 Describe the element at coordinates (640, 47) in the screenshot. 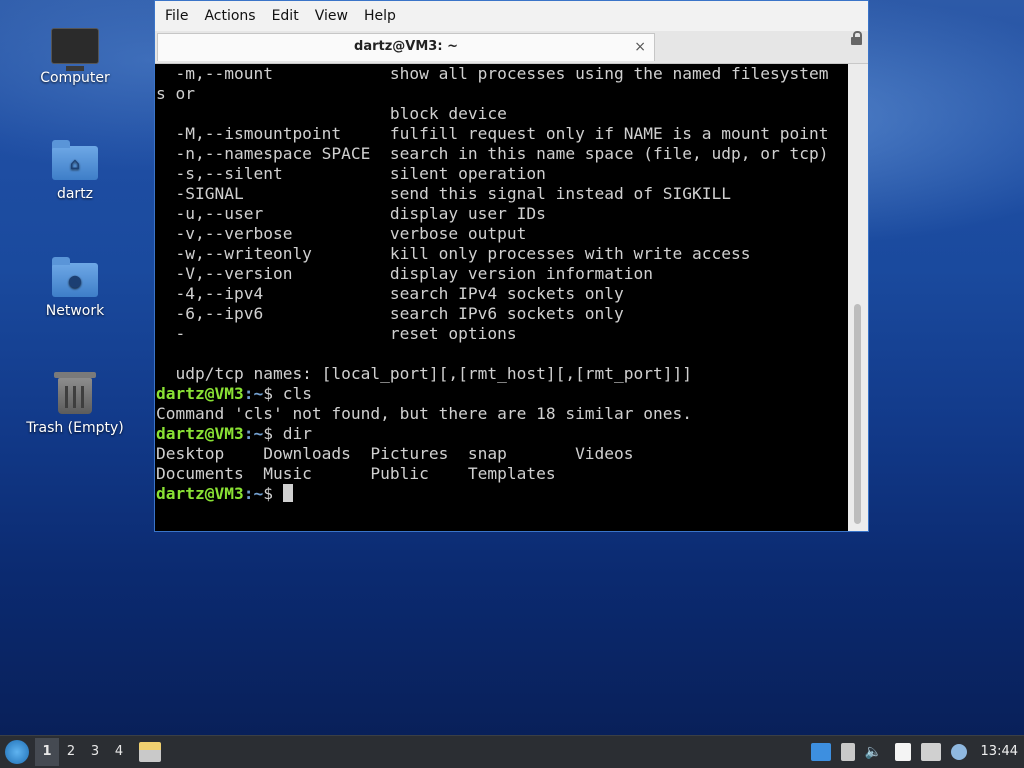

I see `close-tab-icon: ×` at that location.